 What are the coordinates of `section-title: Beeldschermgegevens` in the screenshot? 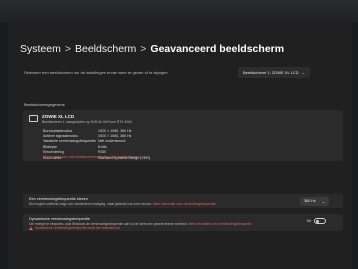 It's located at (44, 104).